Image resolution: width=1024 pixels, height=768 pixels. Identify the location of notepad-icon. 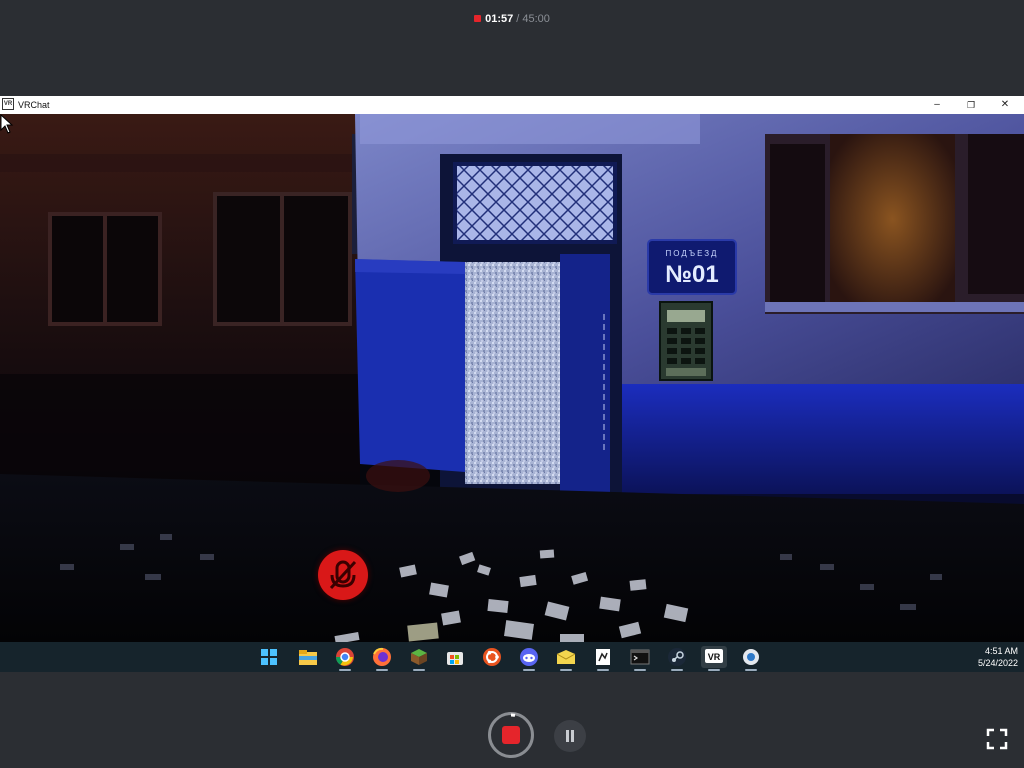
(603, 658).